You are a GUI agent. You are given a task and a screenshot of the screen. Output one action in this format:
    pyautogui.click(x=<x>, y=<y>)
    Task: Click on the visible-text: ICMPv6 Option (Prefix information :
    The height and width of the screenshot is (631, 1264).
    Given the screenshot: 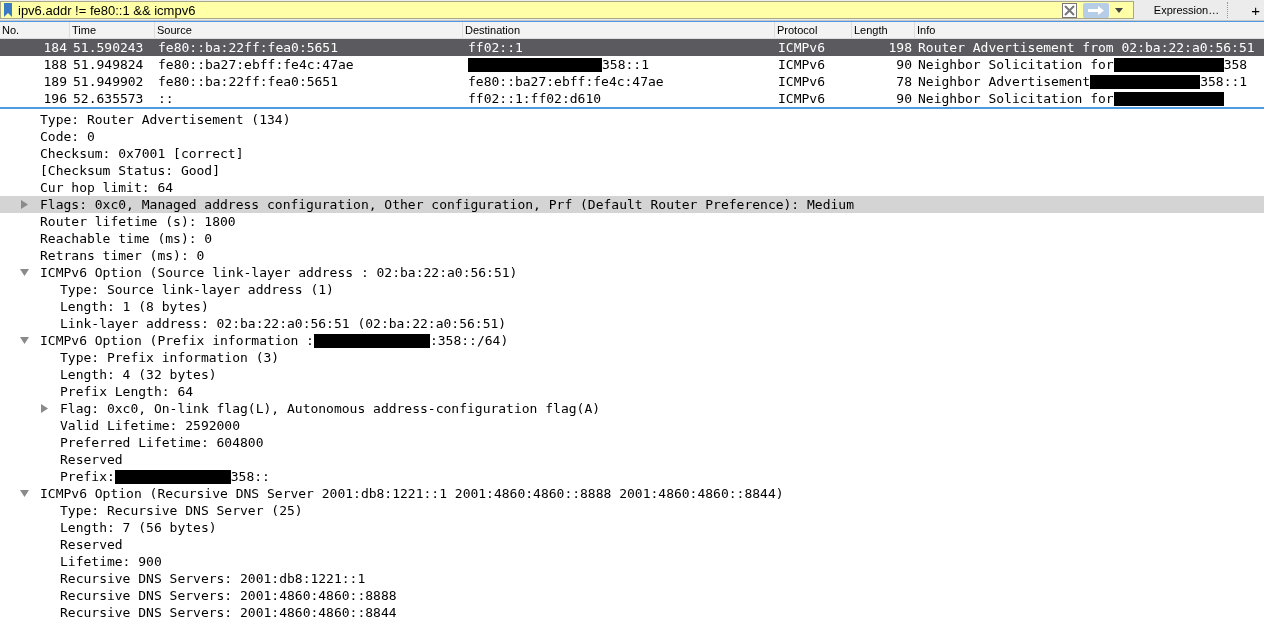 What is the action you would take?
    pyautogui.click(x=177, y=340)
    